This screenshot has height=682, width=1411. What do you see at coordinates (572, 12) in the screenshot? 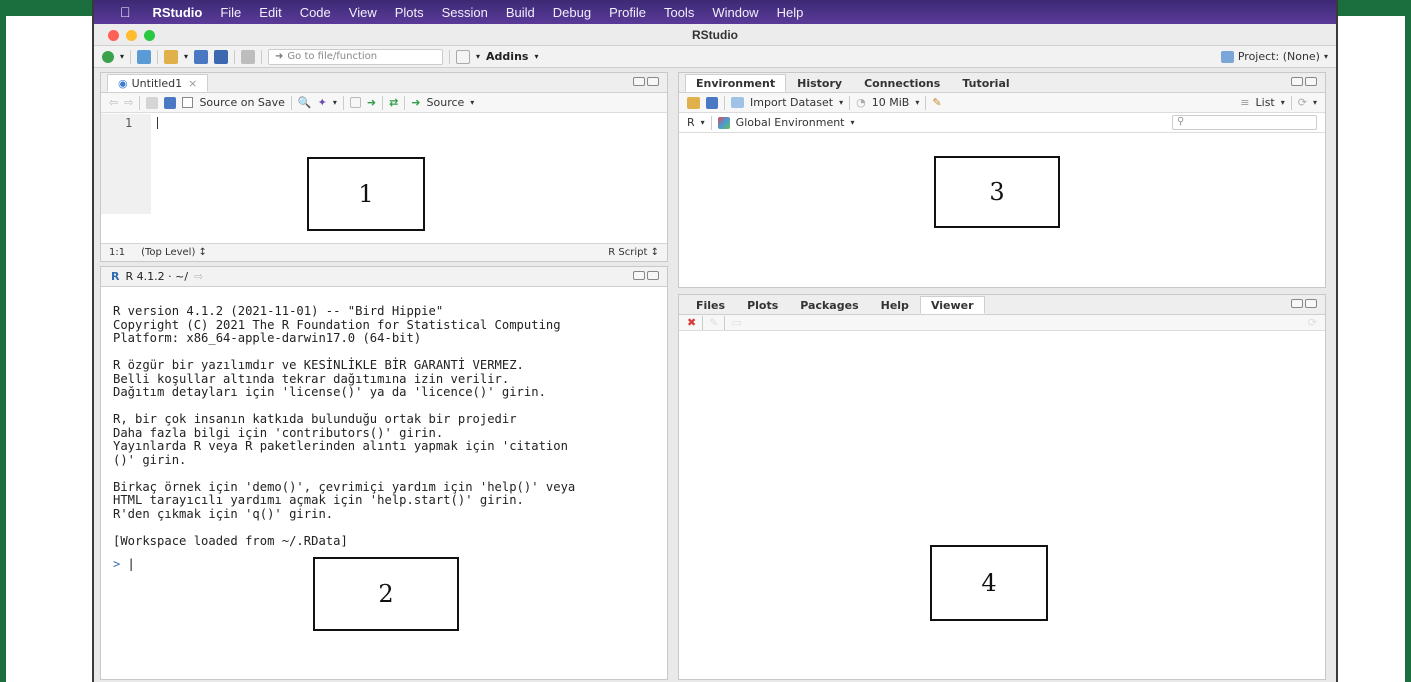
I see `menu-debug: Debug` at bounding box center [572, 12].